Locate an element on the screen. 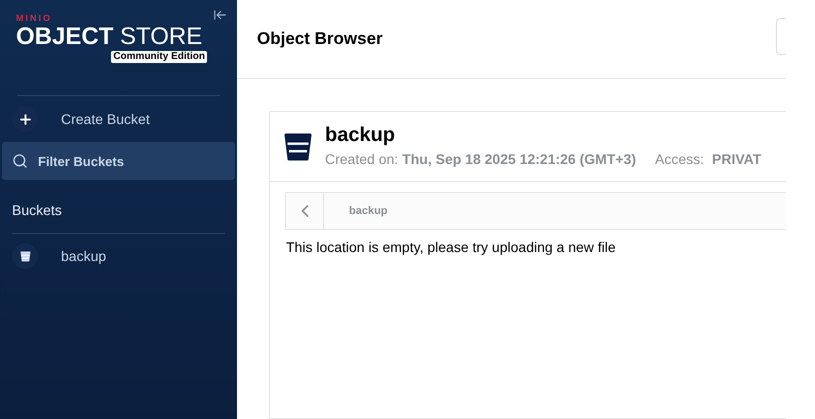  created-value: Thu, Sep 18 2025 12:21:26 (GMT+3) is located at coordinates (519, 159).